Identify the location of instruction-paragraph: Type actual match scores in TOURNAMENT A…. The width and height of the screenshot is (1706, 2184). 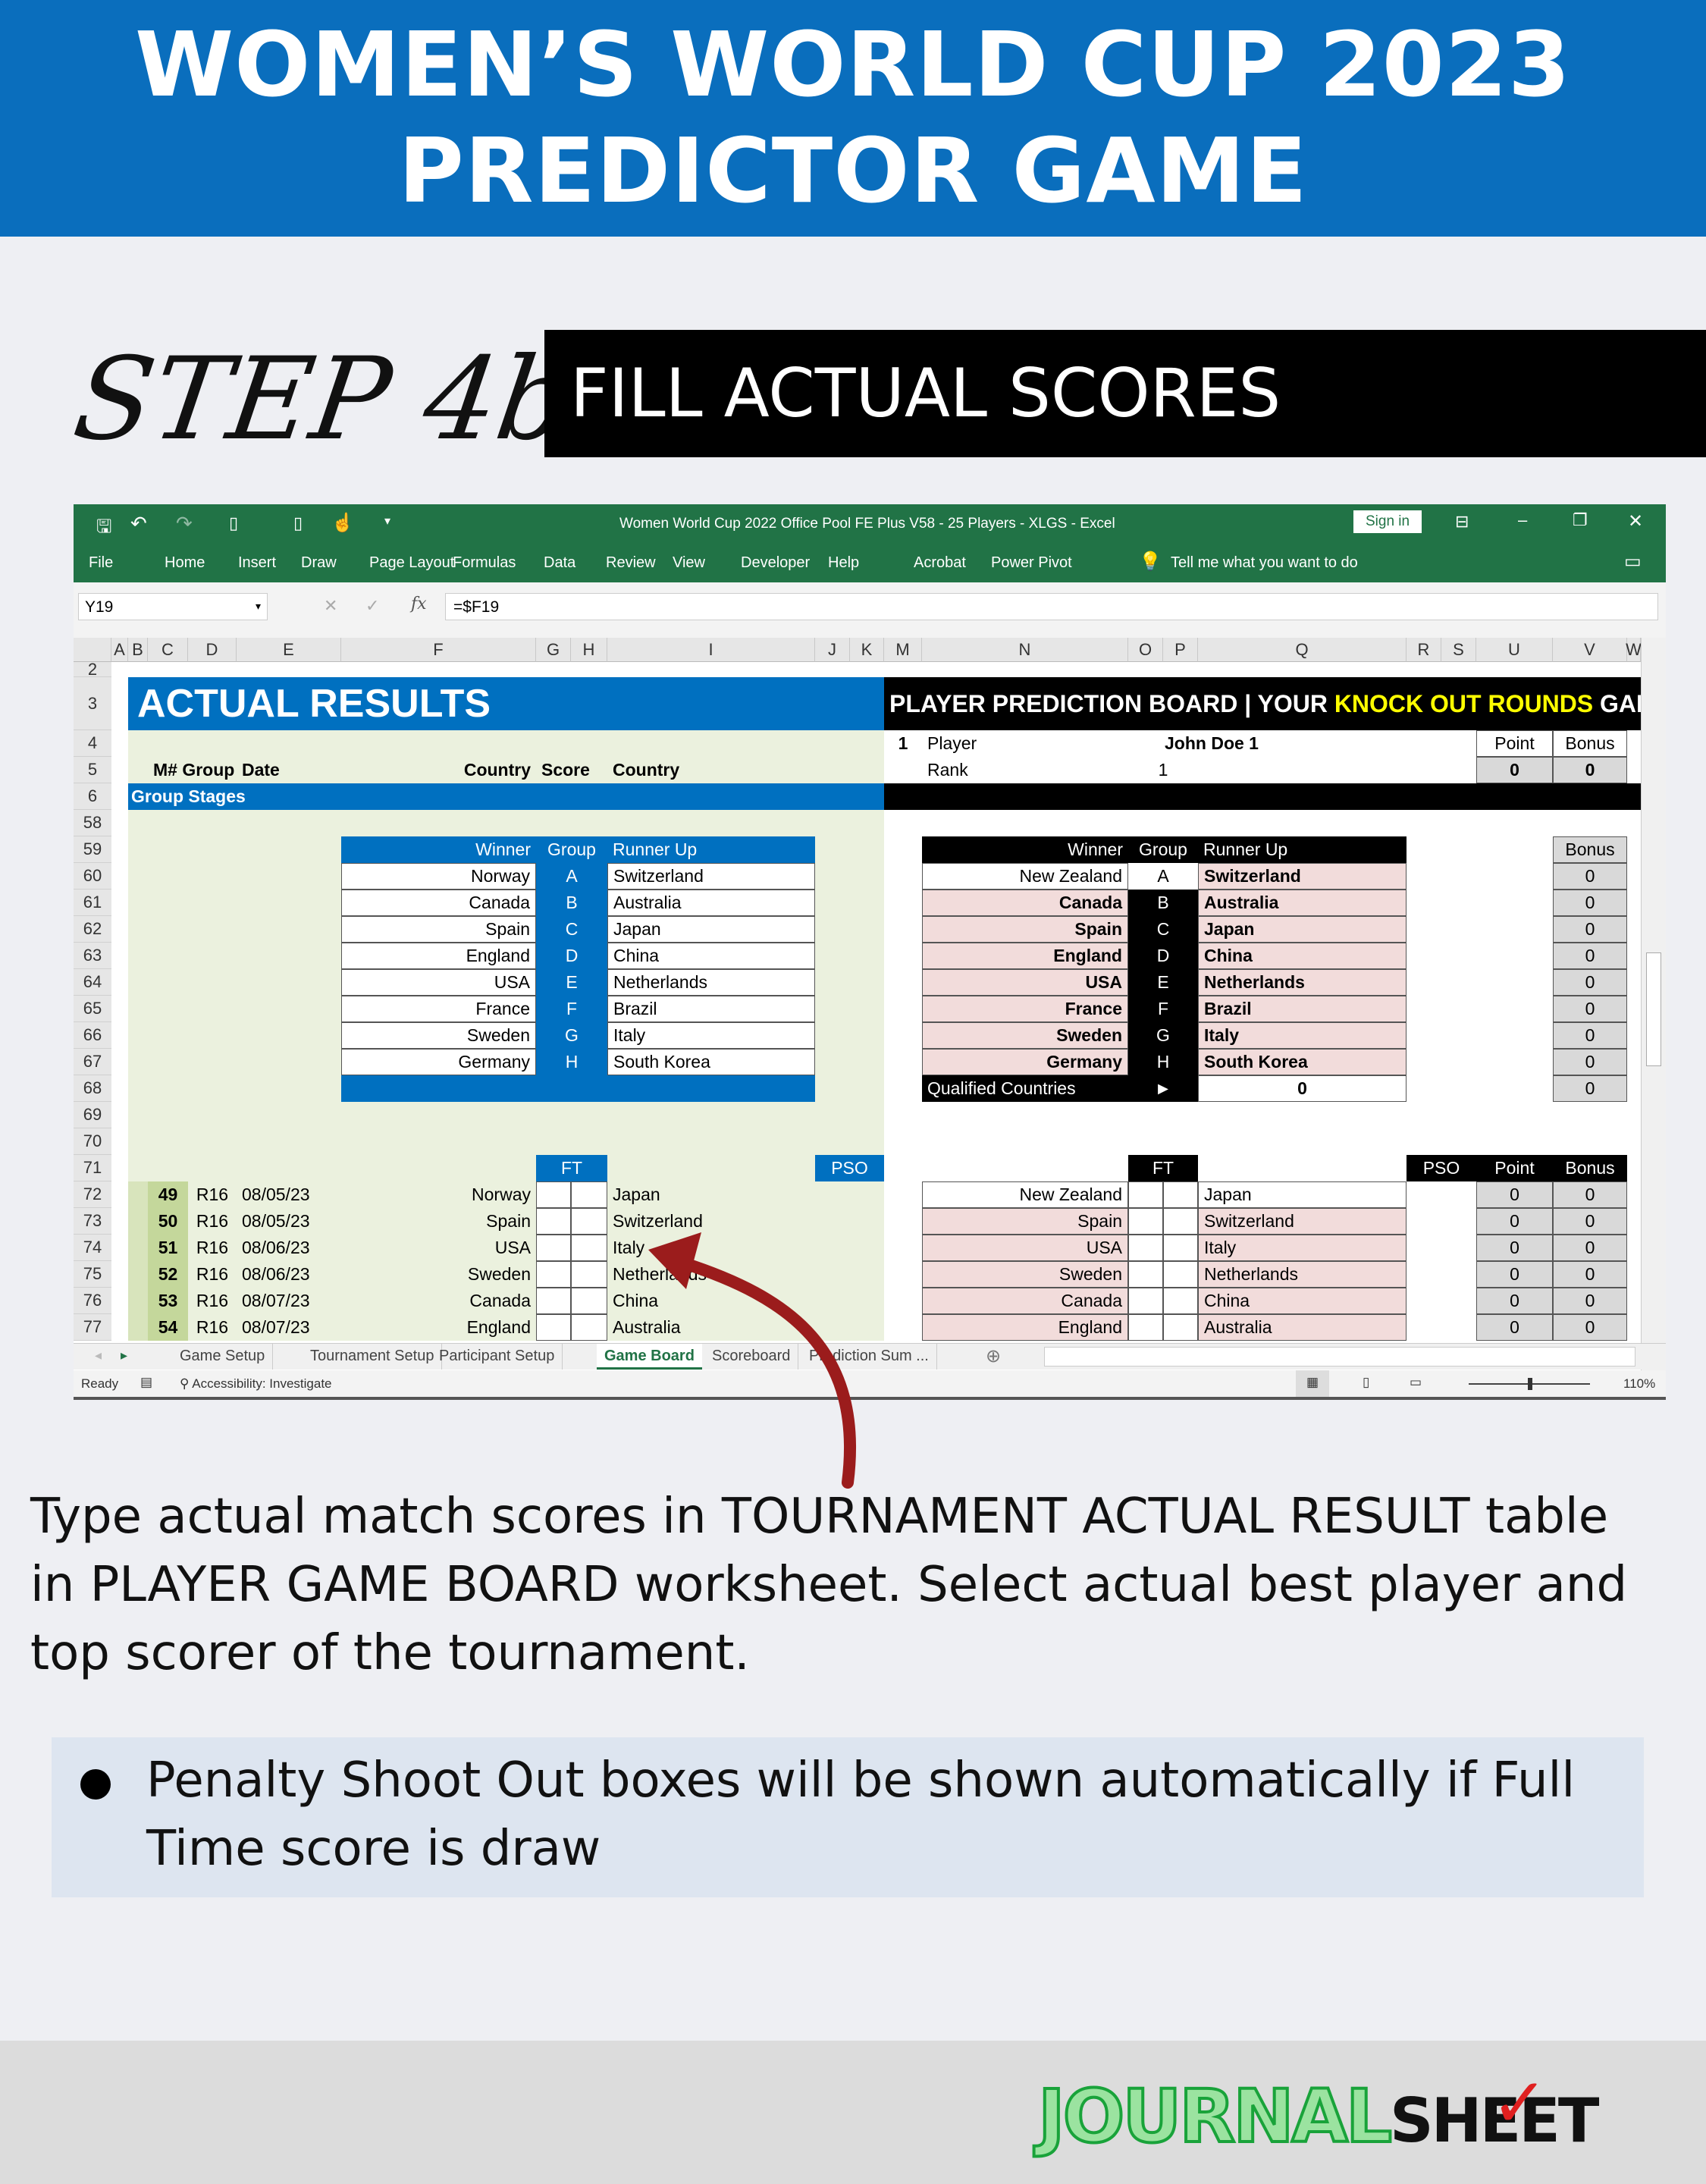
(829, 1585).